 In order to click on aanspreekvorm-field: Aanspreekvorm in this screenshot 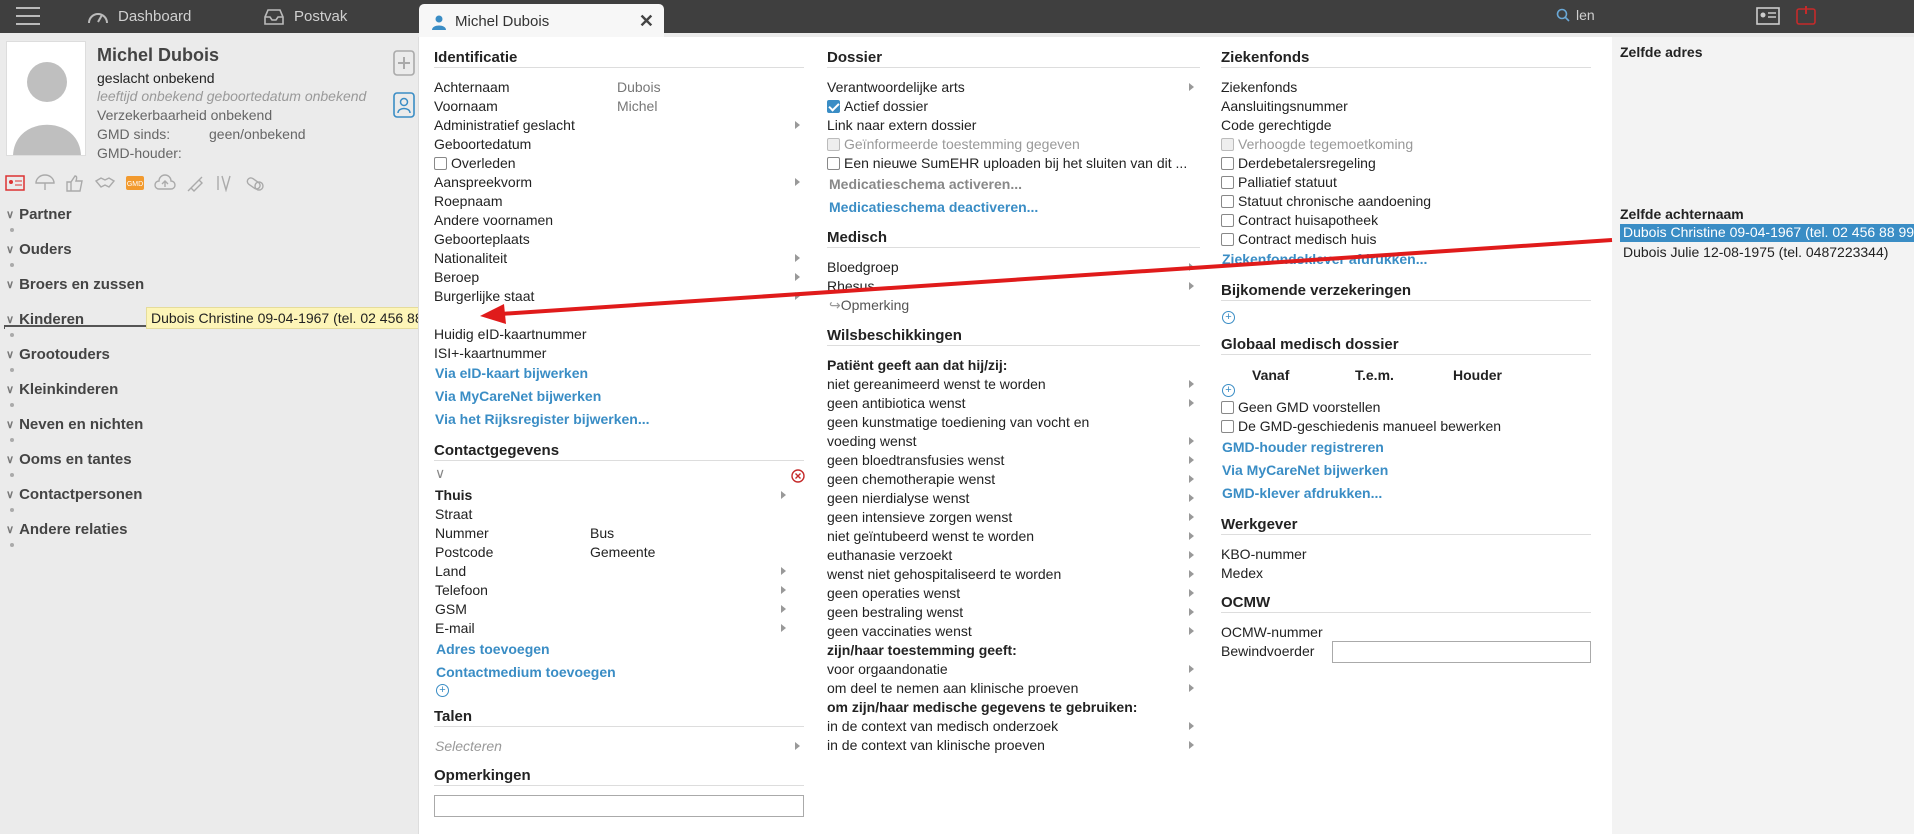, I will do `click(483, 182)`.